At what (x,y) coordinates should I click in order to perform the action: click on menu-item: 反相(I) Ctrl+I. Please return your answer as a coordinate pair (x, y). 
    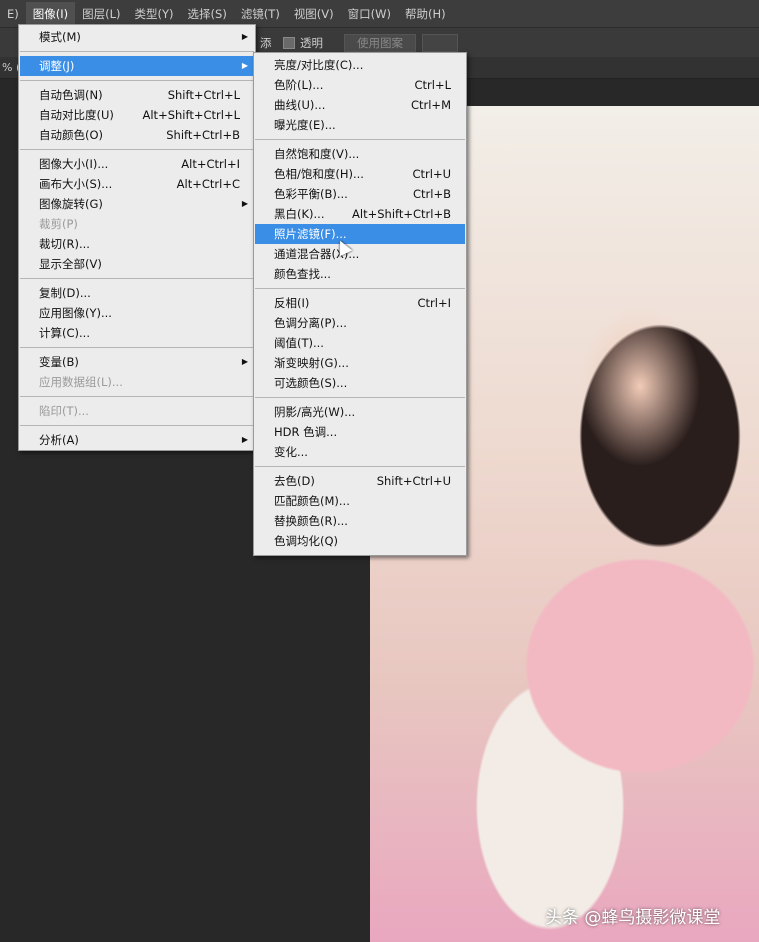
    Looking at the image, I should click on (360, 303).